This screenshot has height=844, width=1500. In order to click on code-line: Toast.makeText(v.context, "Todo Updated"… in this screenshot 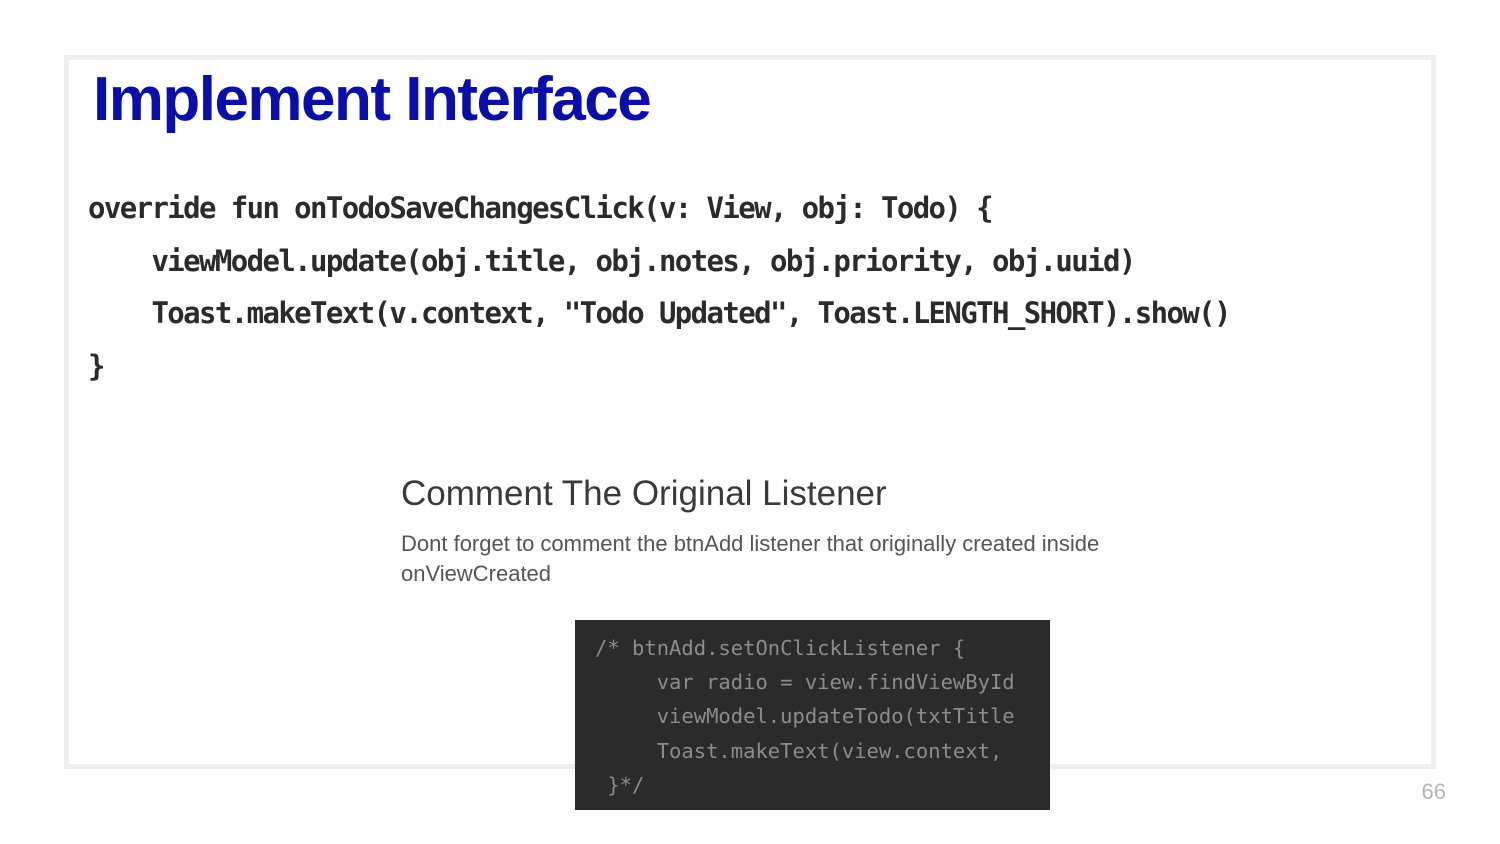, I will do `click(659, 313)`.